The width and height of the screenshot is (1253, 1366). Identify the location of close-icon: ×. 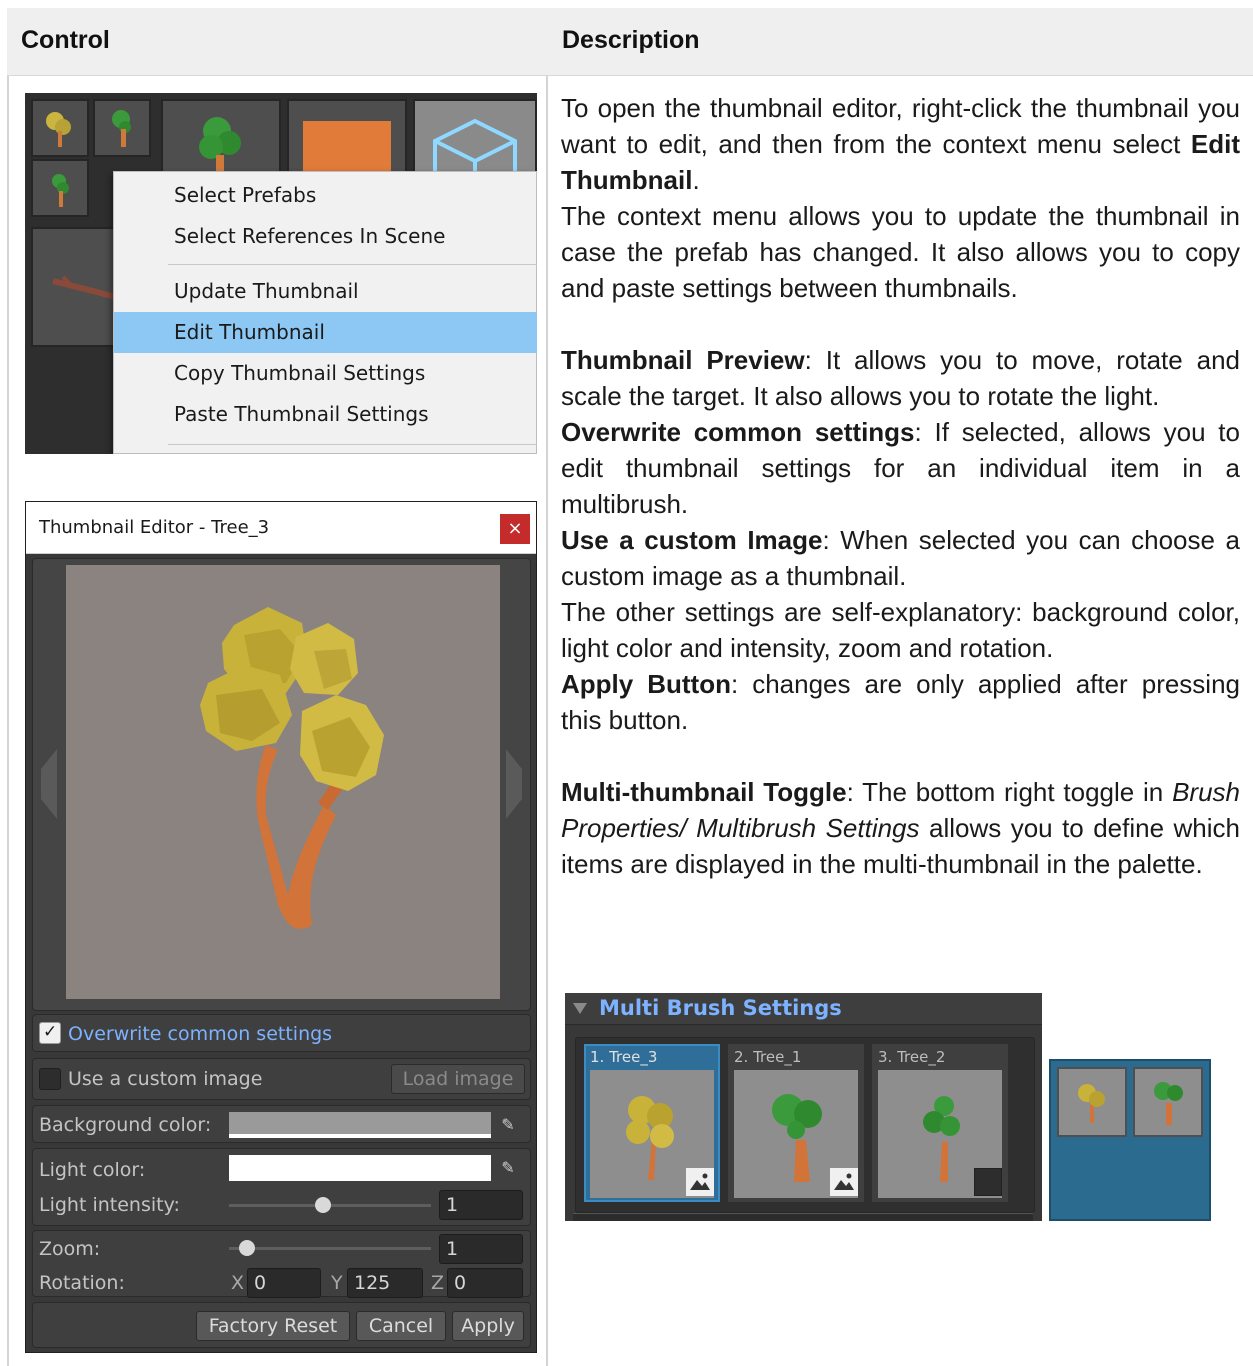
(515, 528).